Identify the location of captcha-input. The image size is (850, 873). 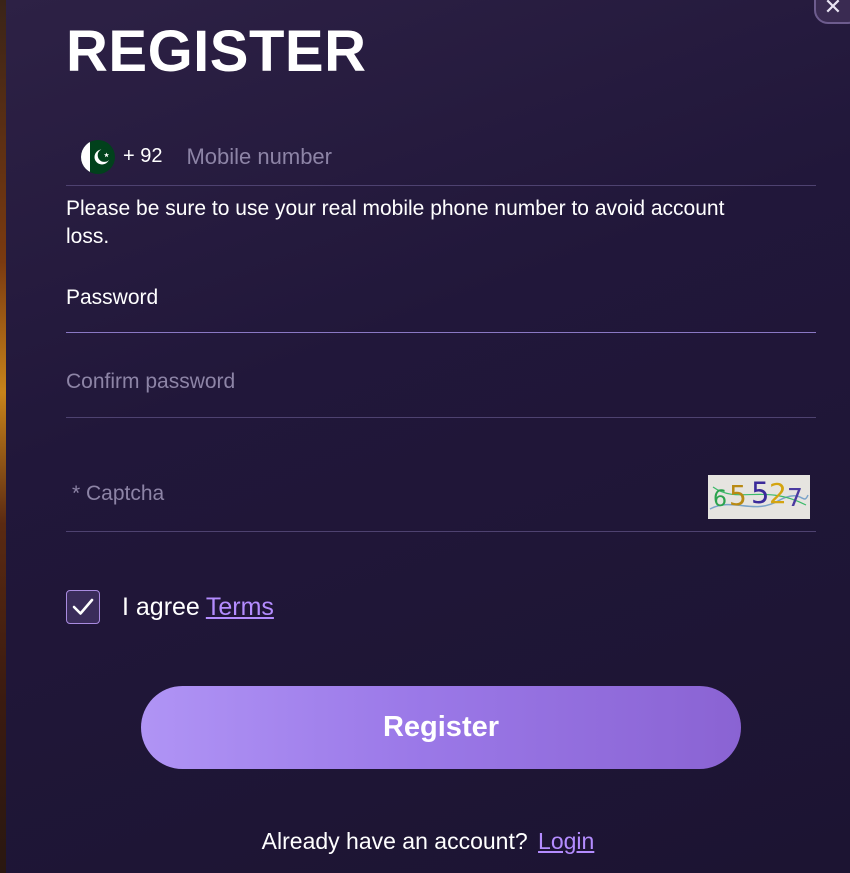
(369, 494).